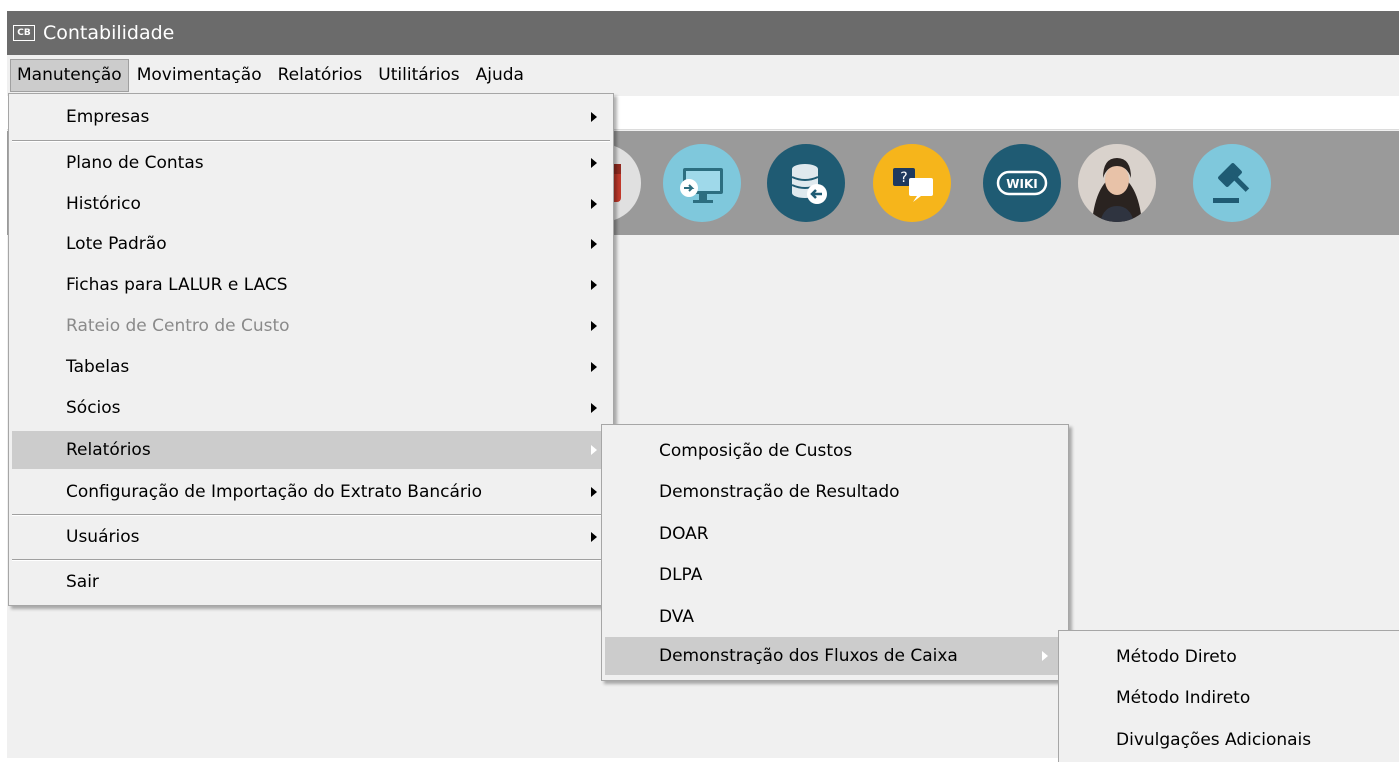 This screenshot has height=762, width=1399. Describe the element at coordinates (808, 656) in the screenshot. I see `menu-item-label: Demonstração dos Fluxos de Caixa` at that location.